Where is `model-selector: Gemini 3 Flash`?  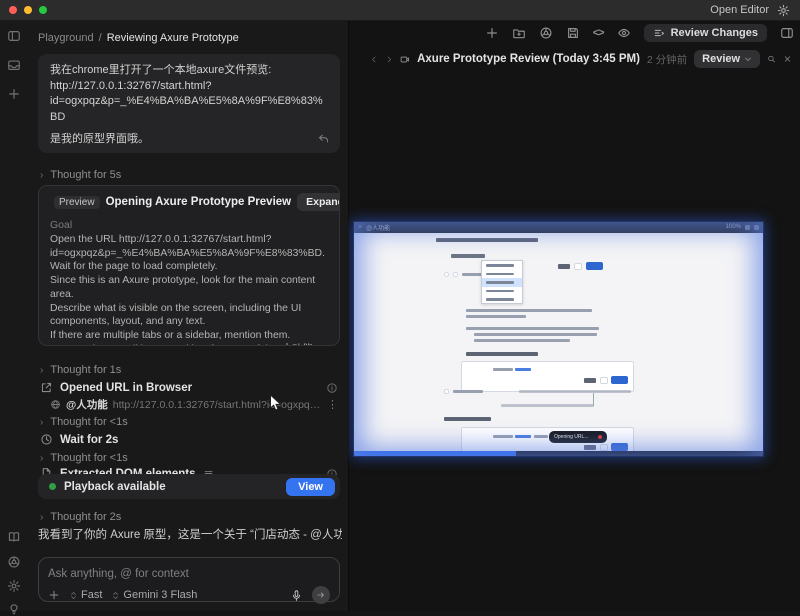 model-selector: Gemini 3 Flash is located at coordinates (154, 595).